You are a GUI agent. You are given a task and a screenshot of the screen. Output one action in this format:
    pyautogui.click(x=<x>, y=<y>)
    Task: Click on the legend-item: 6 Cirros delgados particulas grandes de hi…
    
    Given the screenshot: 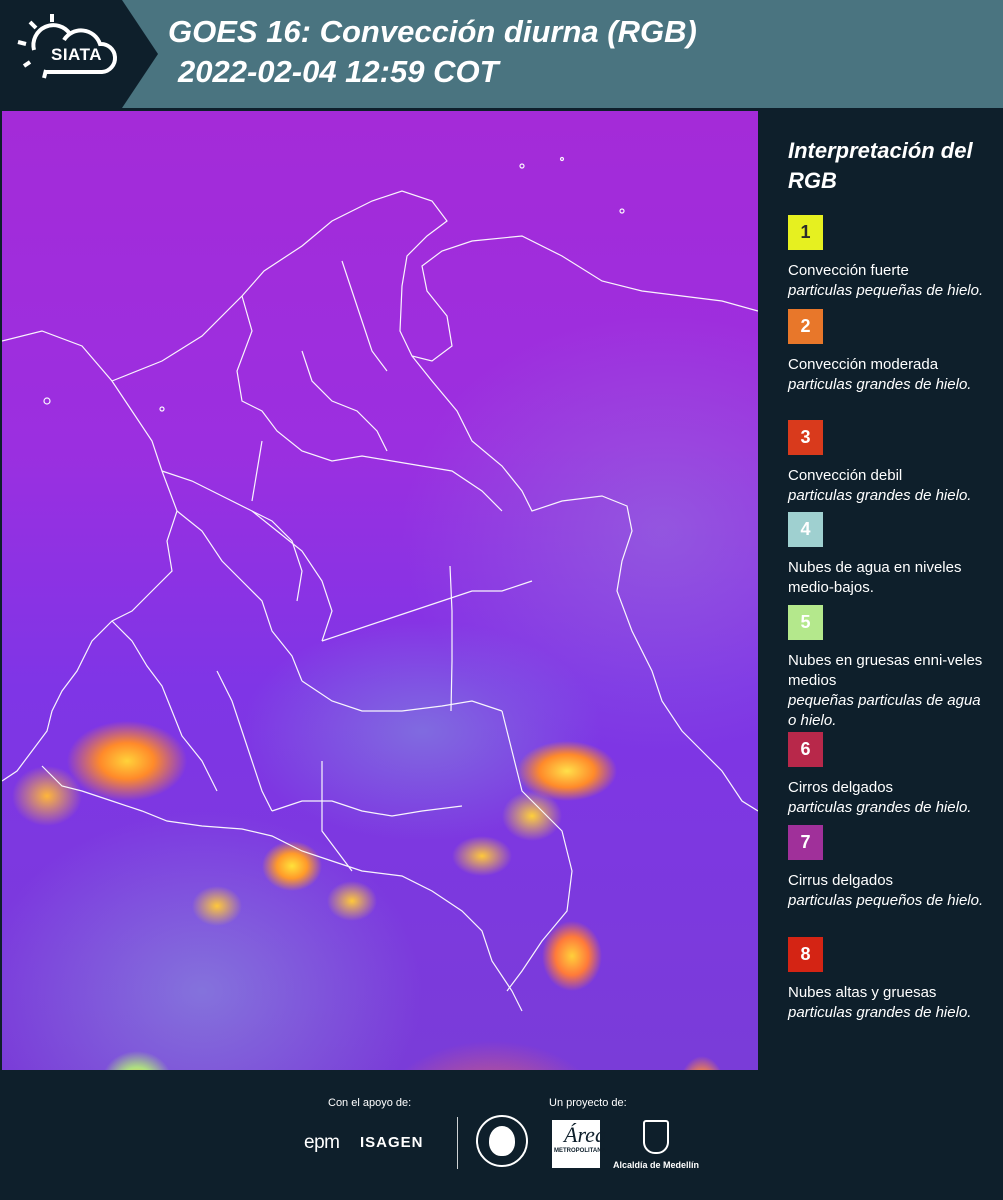 What is the action you would take?
    pyautogui.click(x=890, y=775)
    